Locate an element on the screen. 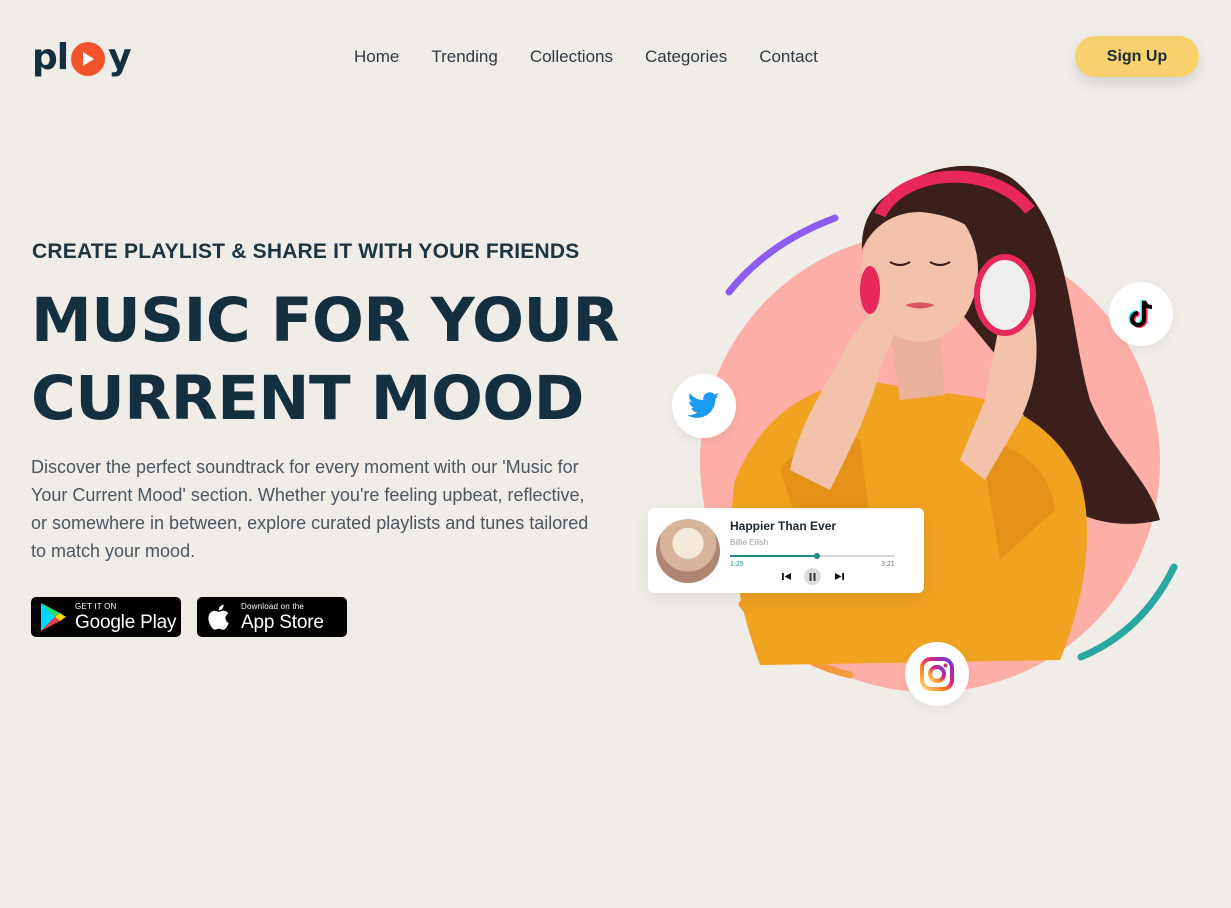 This screenshot has width=1231, height=908. current-time: 1:25 is located at coordinates (737, 564).